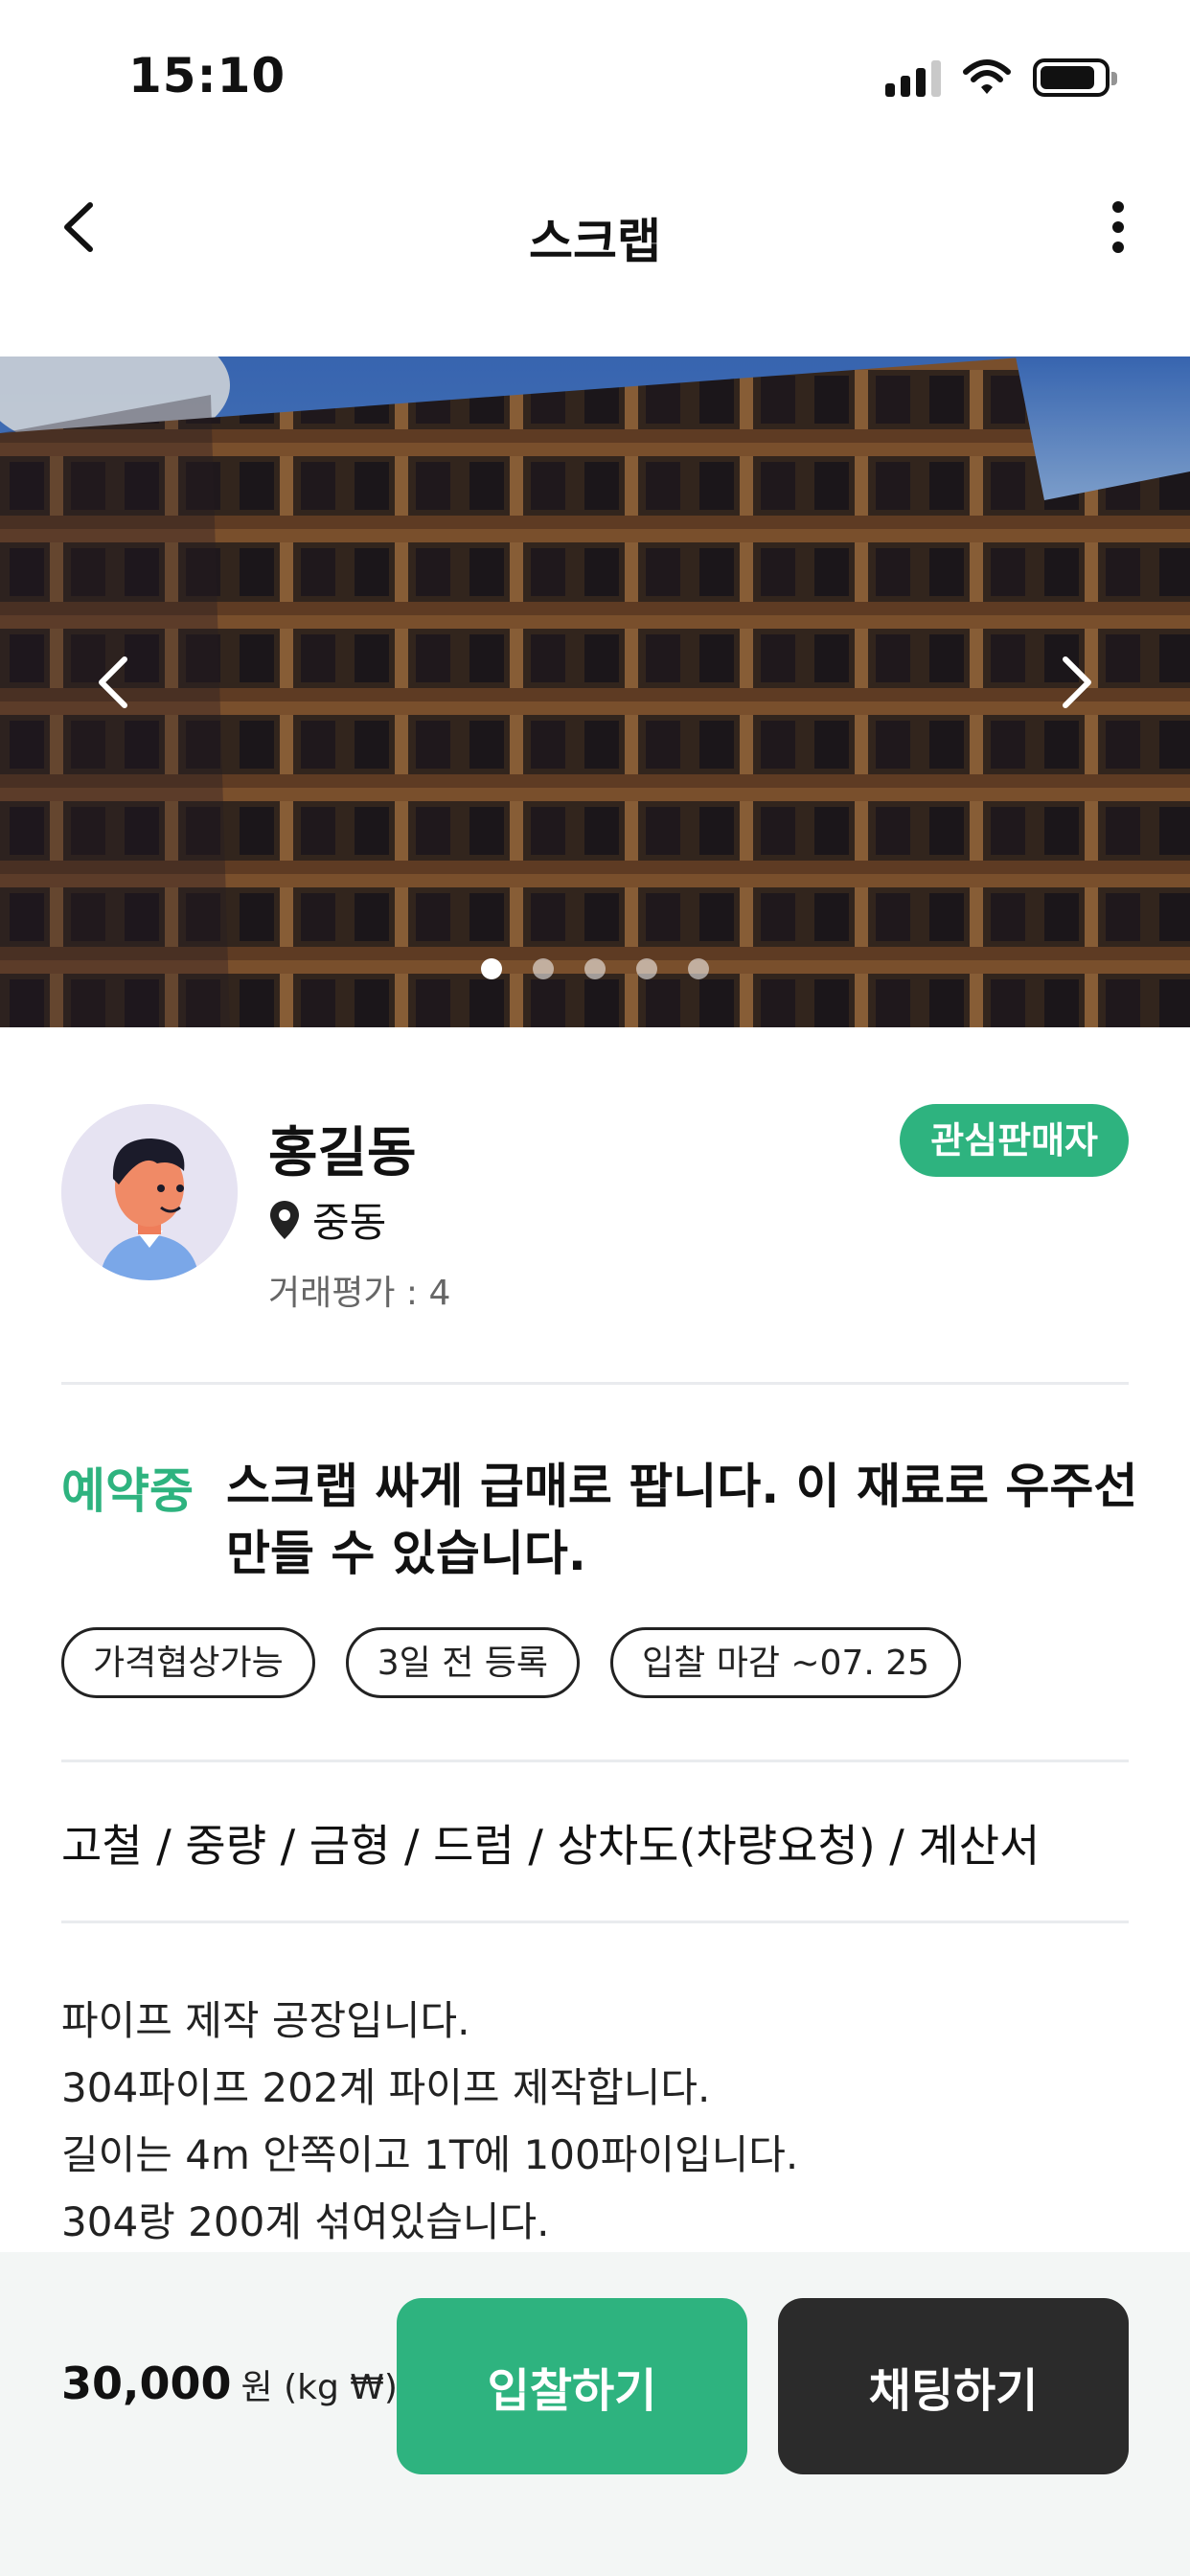 This screenshot has height=2576, width=1190. Describe the element at coordinates (953, 2386) in the screenshot. I see `chat-button: 채팅하기` at that location.